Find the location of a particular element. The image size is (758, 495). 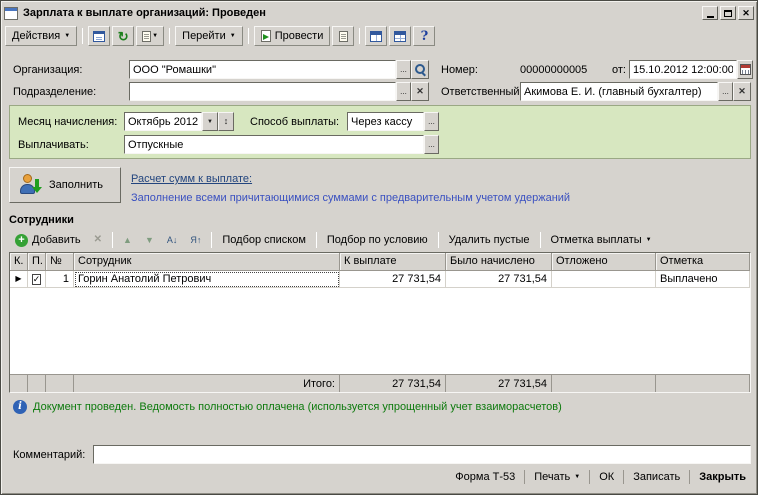

maximize-icon is located at coordinates (728, 13).